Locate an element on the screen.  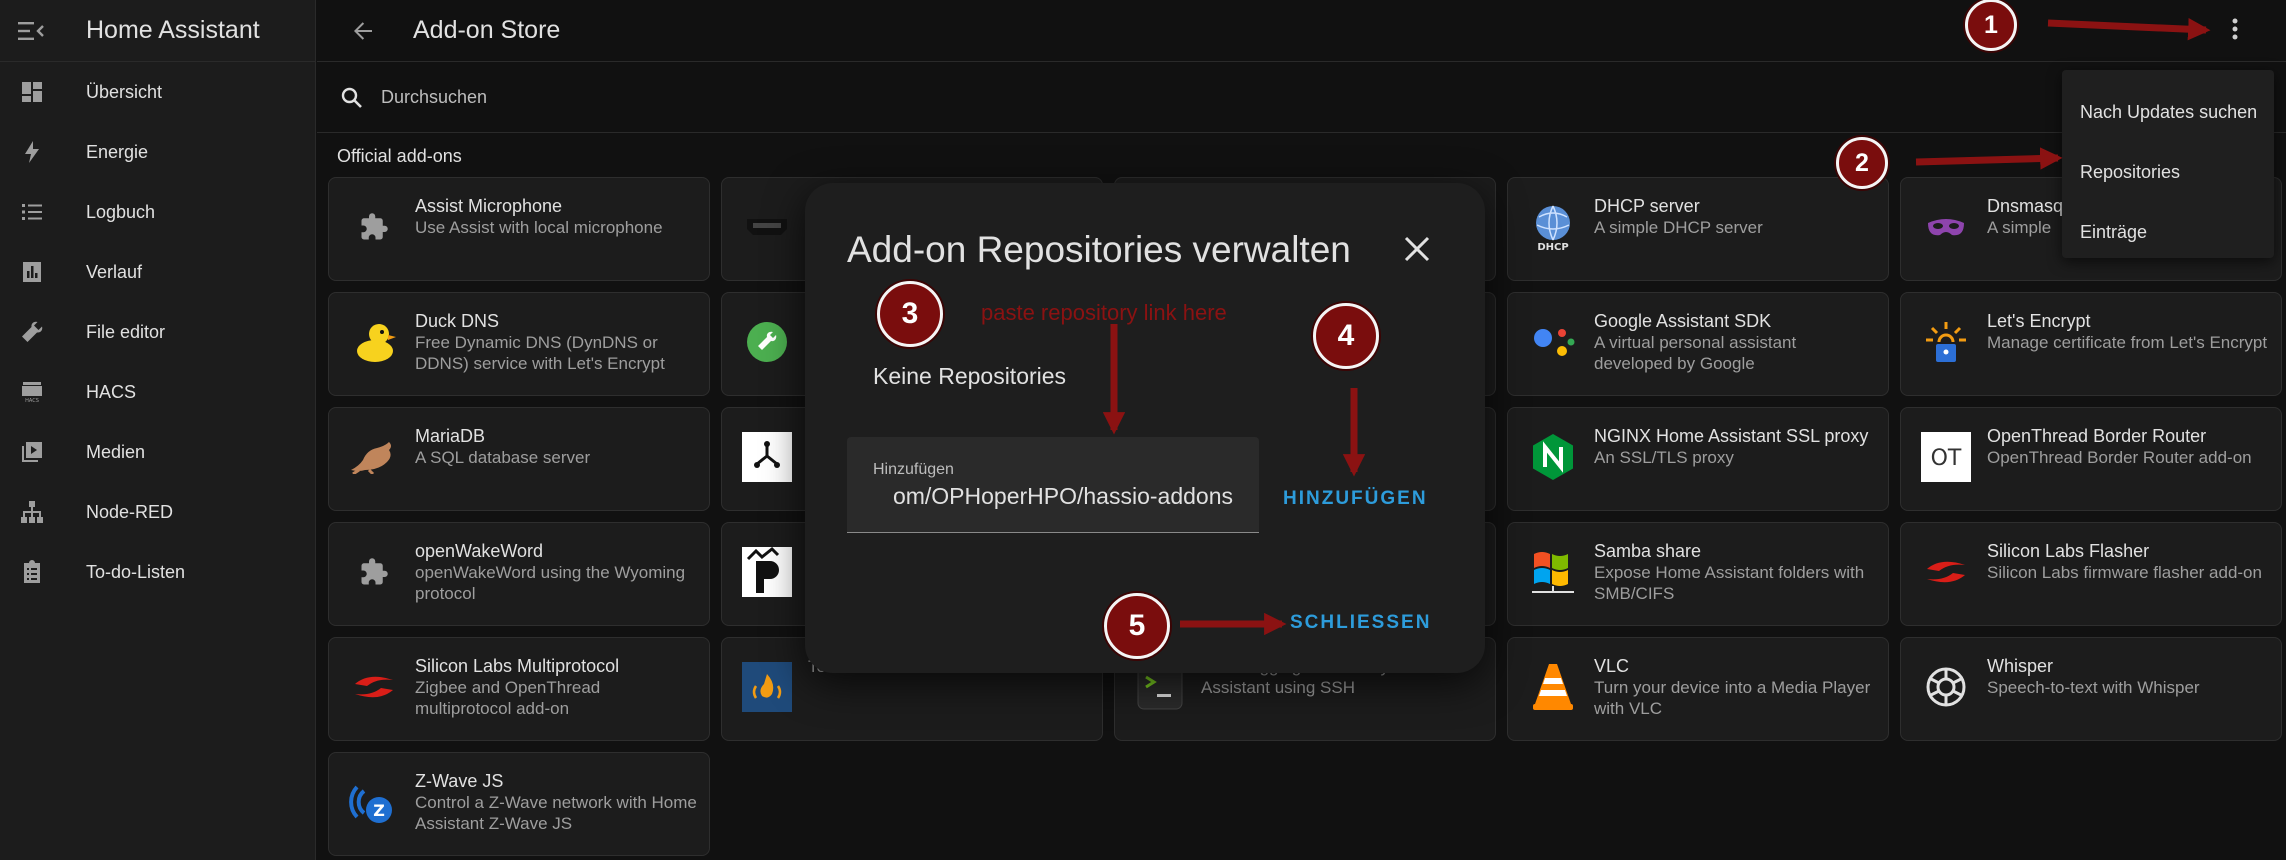
clipboard-list-icon is located at coordinates (32, 572).